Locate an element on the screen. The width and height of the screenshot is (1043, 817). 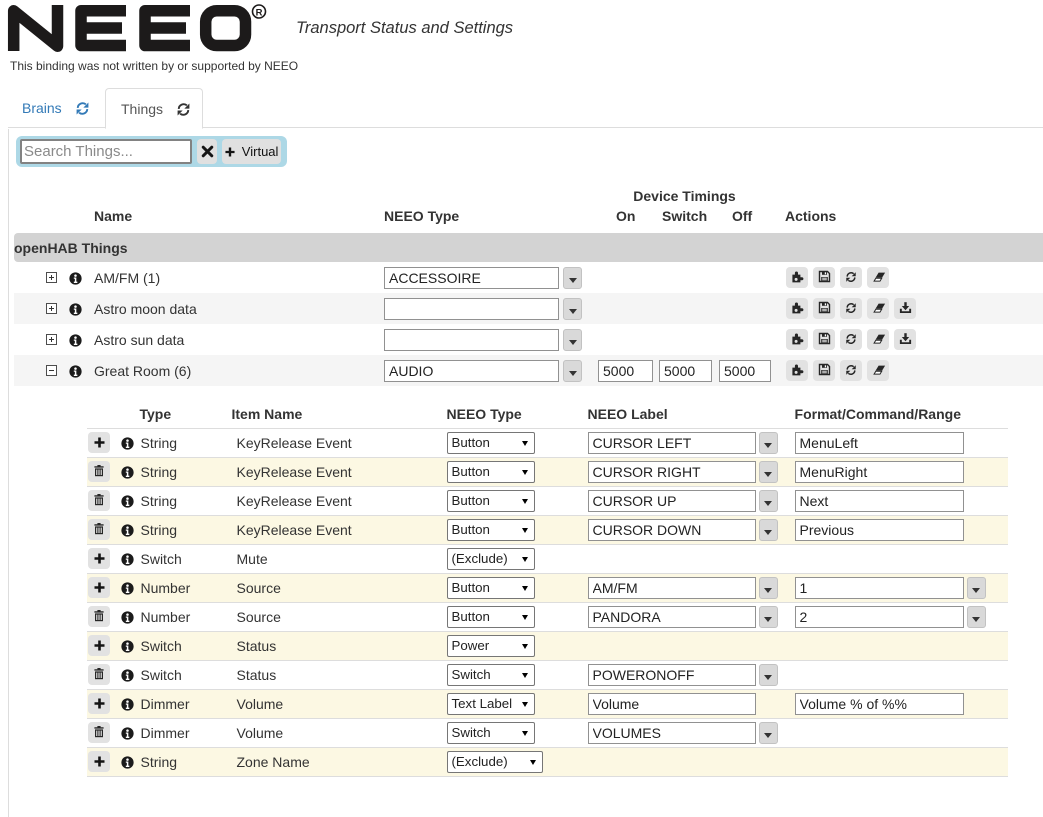
svg-text: R is located at coordinates (259, 13).